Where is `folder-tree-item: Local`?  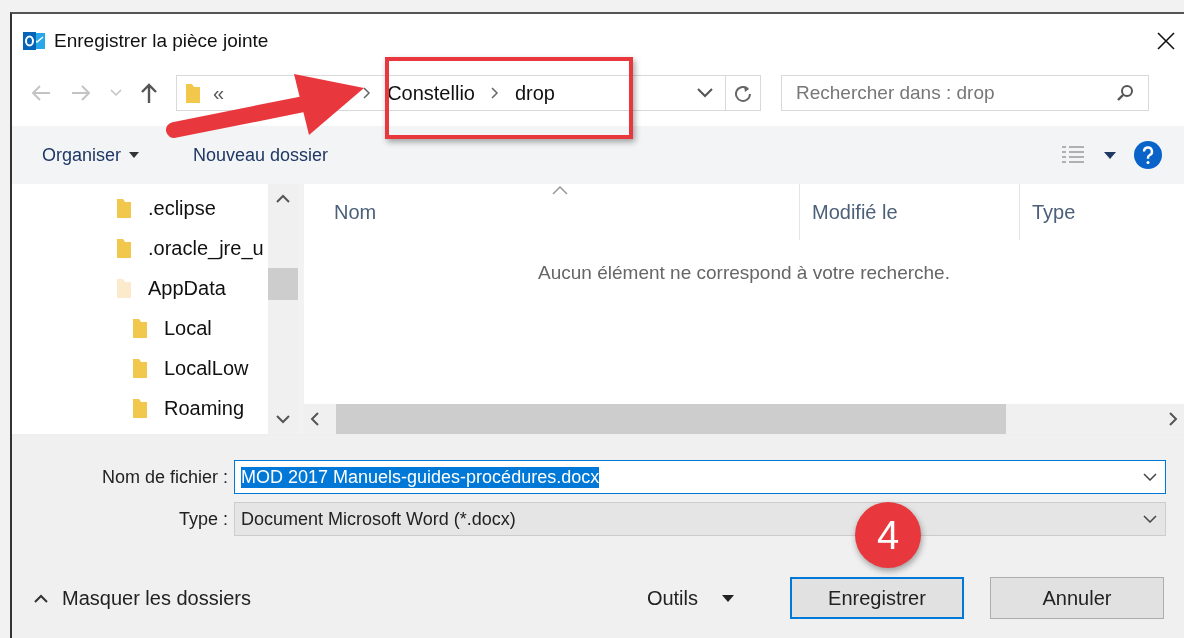
folder-tree-item: Local is located at coordinates (188, 328).